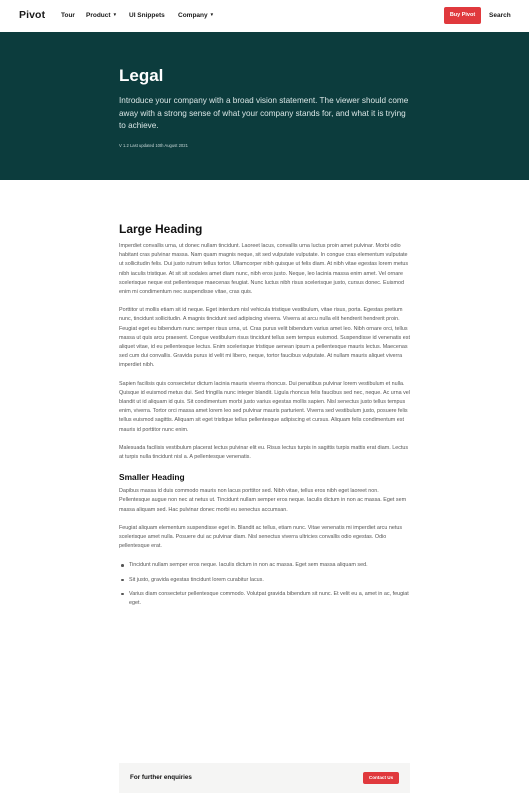 This screenshot has width=529, height=800. I want to click on nav-link-label: UI Snippets, so click(147, 15).